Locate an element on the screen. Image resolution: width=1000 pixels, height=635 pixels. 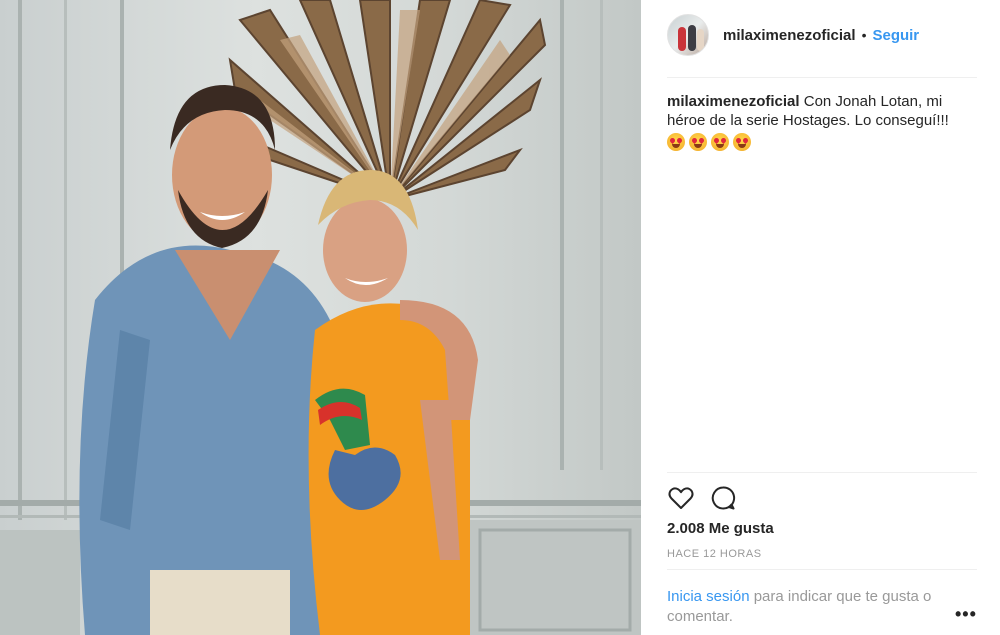
post-actions is located at coordinates (702, 498).